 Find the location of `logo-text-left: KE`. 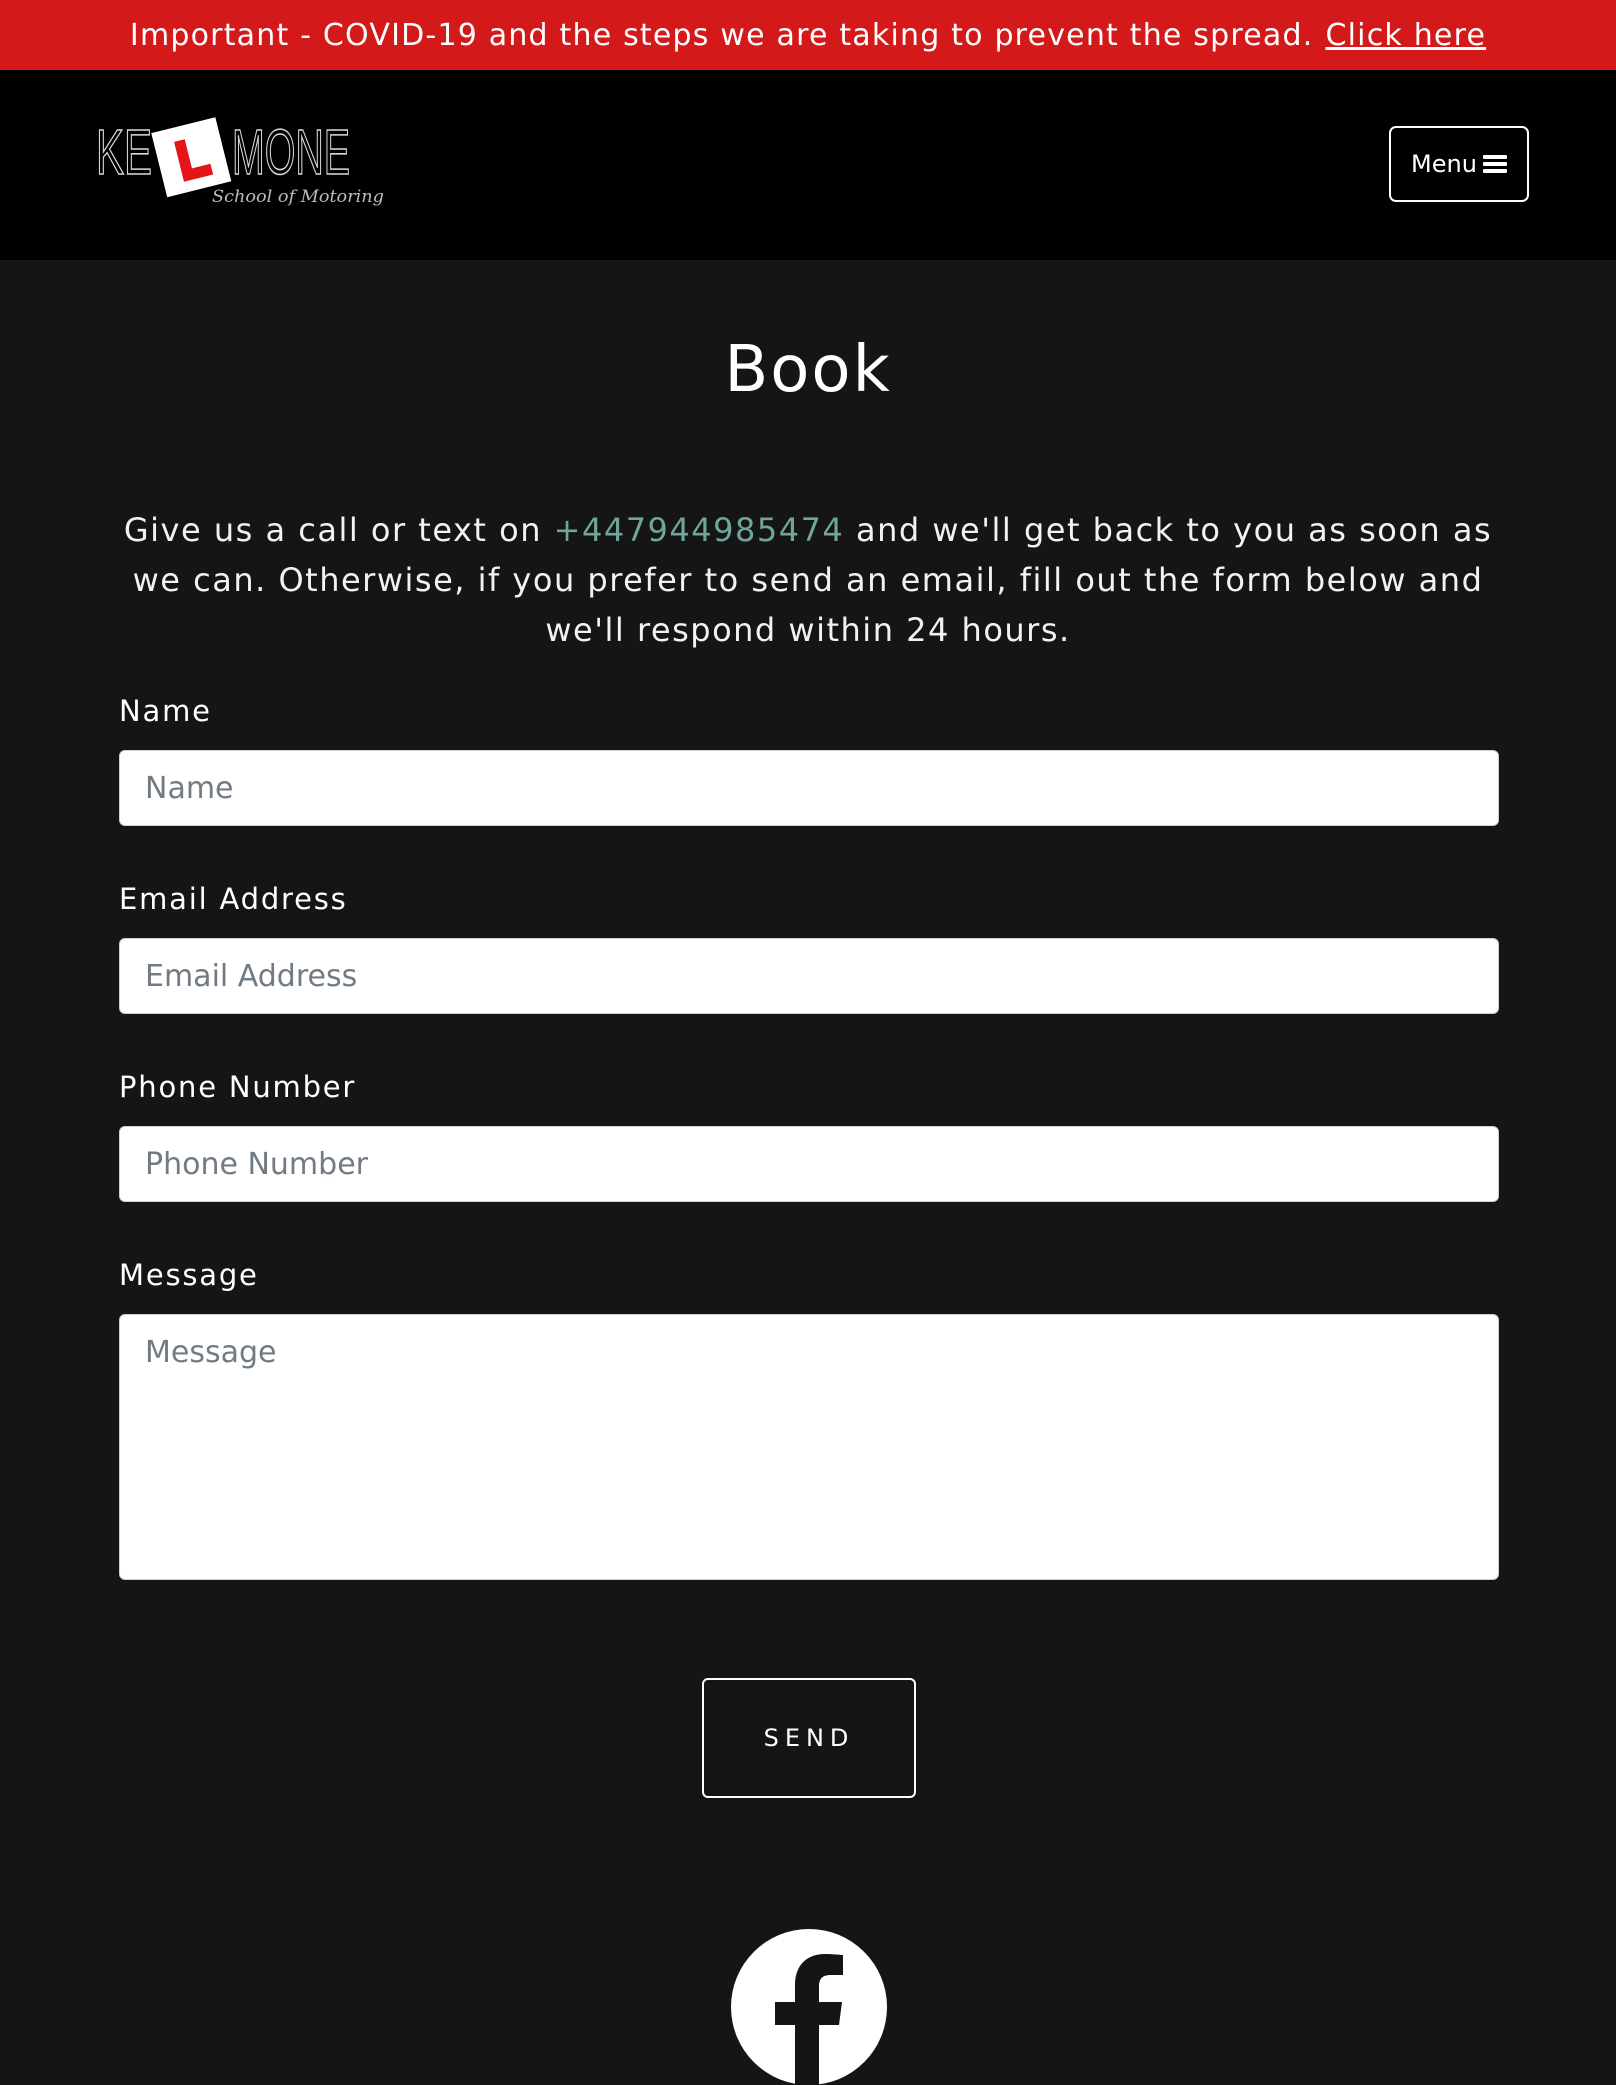

logo-text-left: KE is located at coordinates (124, 152).